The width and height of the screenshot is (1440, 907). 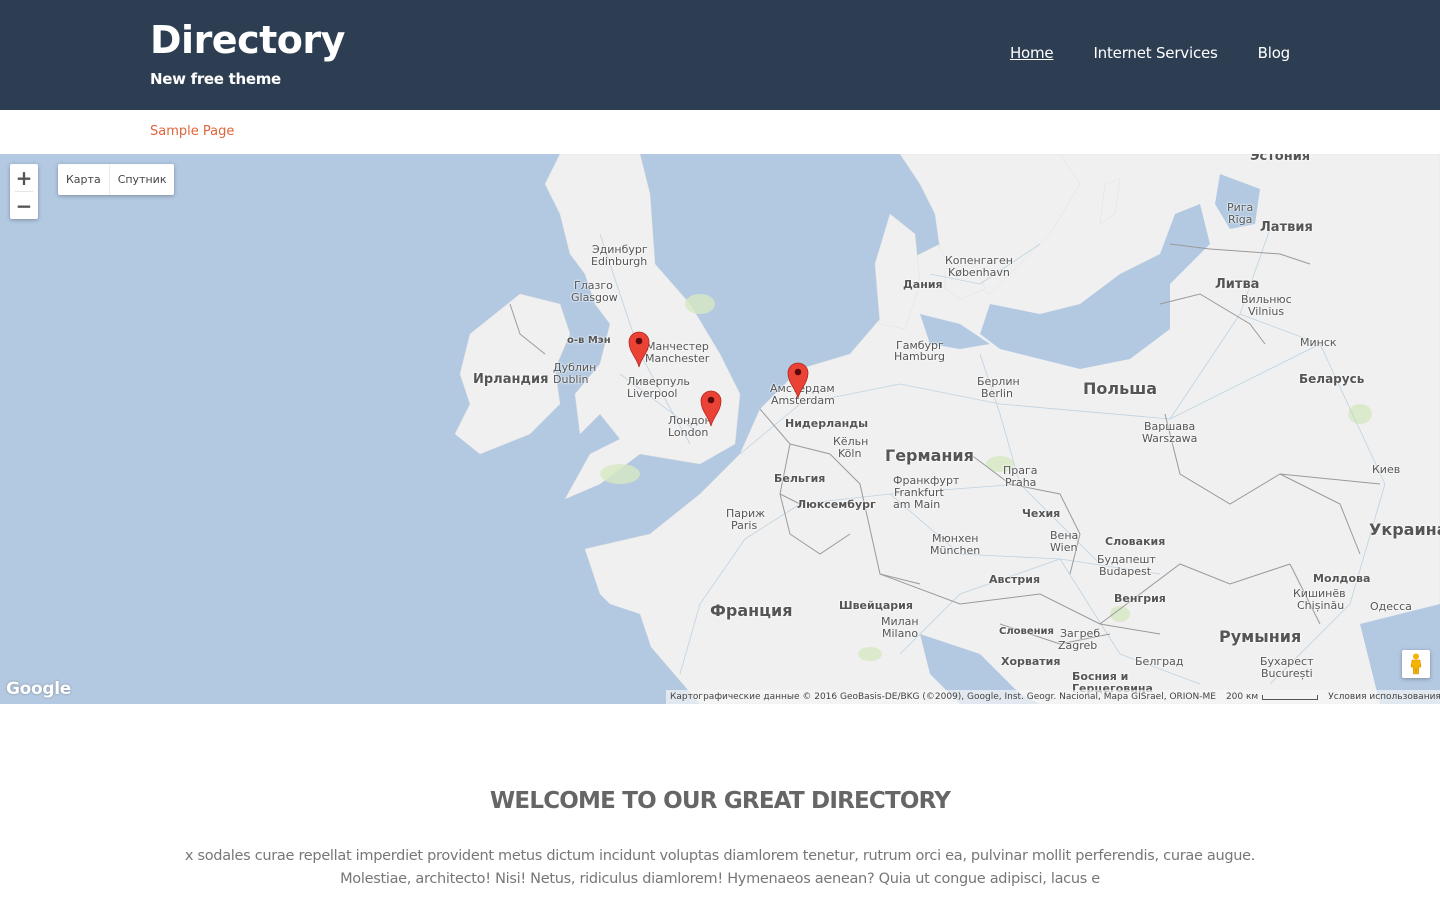 What do you see at coordinates (929, 455) in the screenshot?
I see `map-label: Германия` at bounding box center [929, 455].